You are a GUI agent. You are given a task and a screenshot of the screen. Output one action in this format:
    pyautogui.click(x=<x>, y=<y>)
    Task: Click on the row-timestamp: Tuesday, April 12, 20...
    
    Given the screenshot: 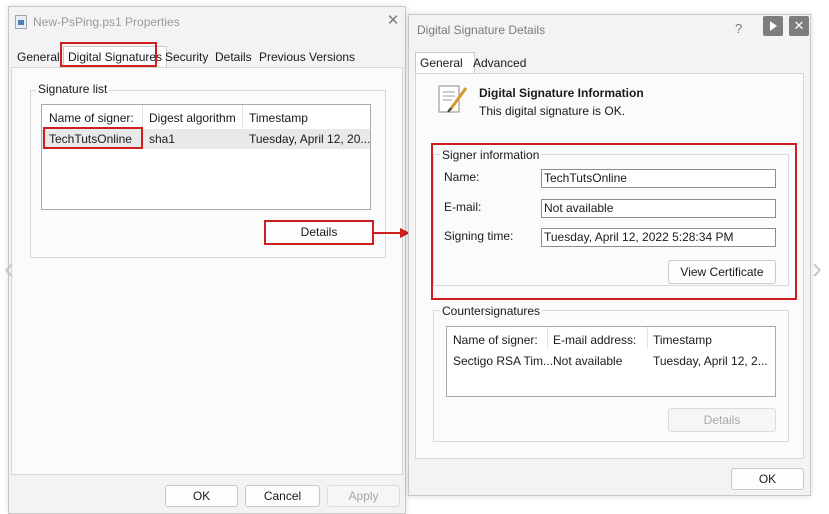 What is the action you would take?
    pyautogui.click(x=310, y=139)
    